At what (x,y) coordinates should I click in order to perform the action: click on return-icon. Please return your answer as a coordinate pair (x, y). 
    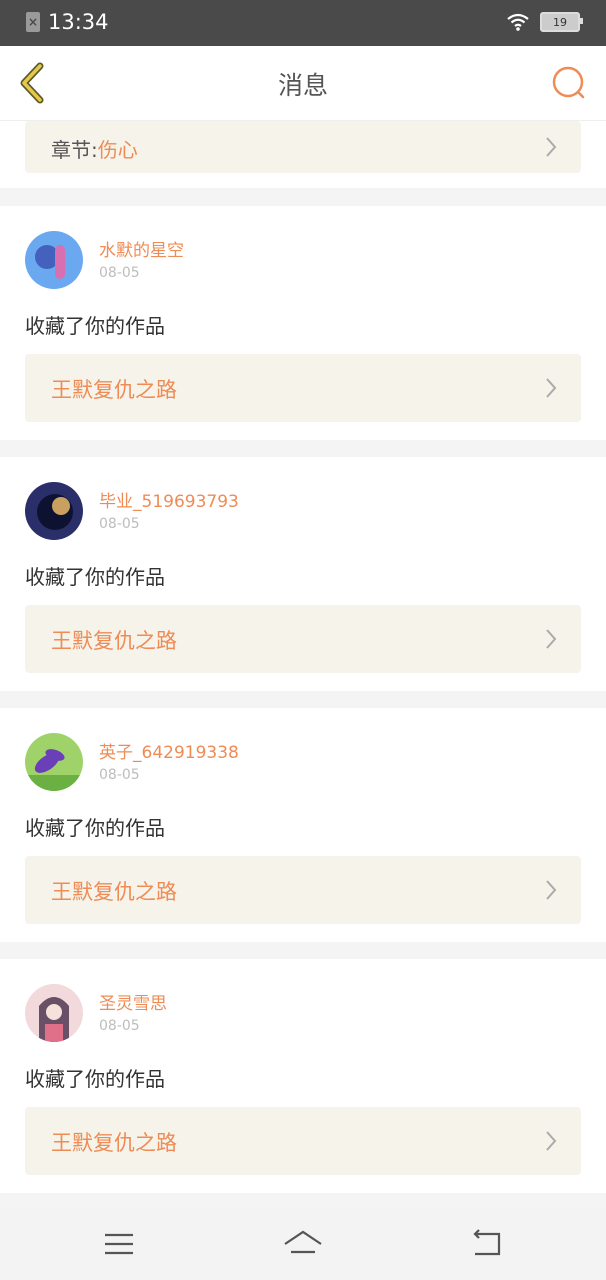
    Looking at the image, I should click on (487, 1242).